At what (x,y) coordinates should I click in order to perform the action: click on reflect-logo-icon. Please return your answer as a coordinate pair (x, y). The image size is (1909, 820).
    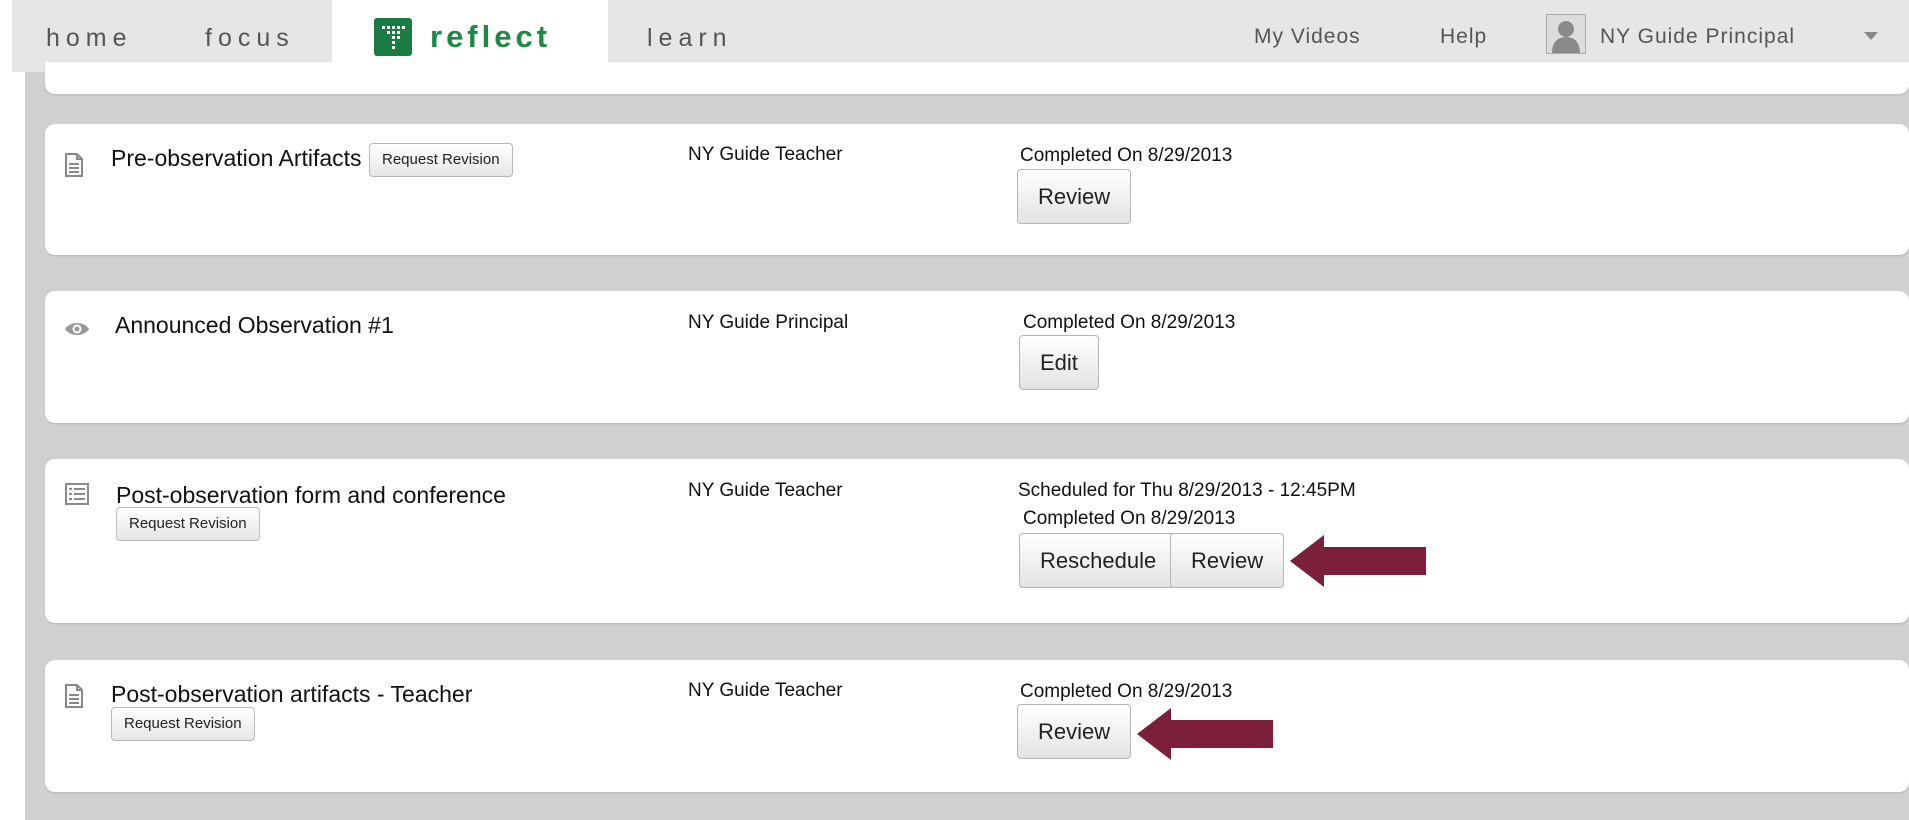
    Looking at the image, I should click on (393, 37).